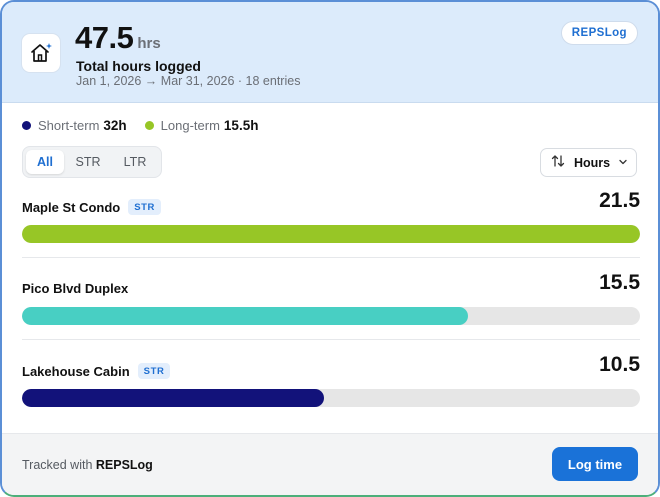 The height and width of the screenshot is (497, 660). I want to click on property-name-wrap: Pico Blvd Duplex, so click(75, 288).